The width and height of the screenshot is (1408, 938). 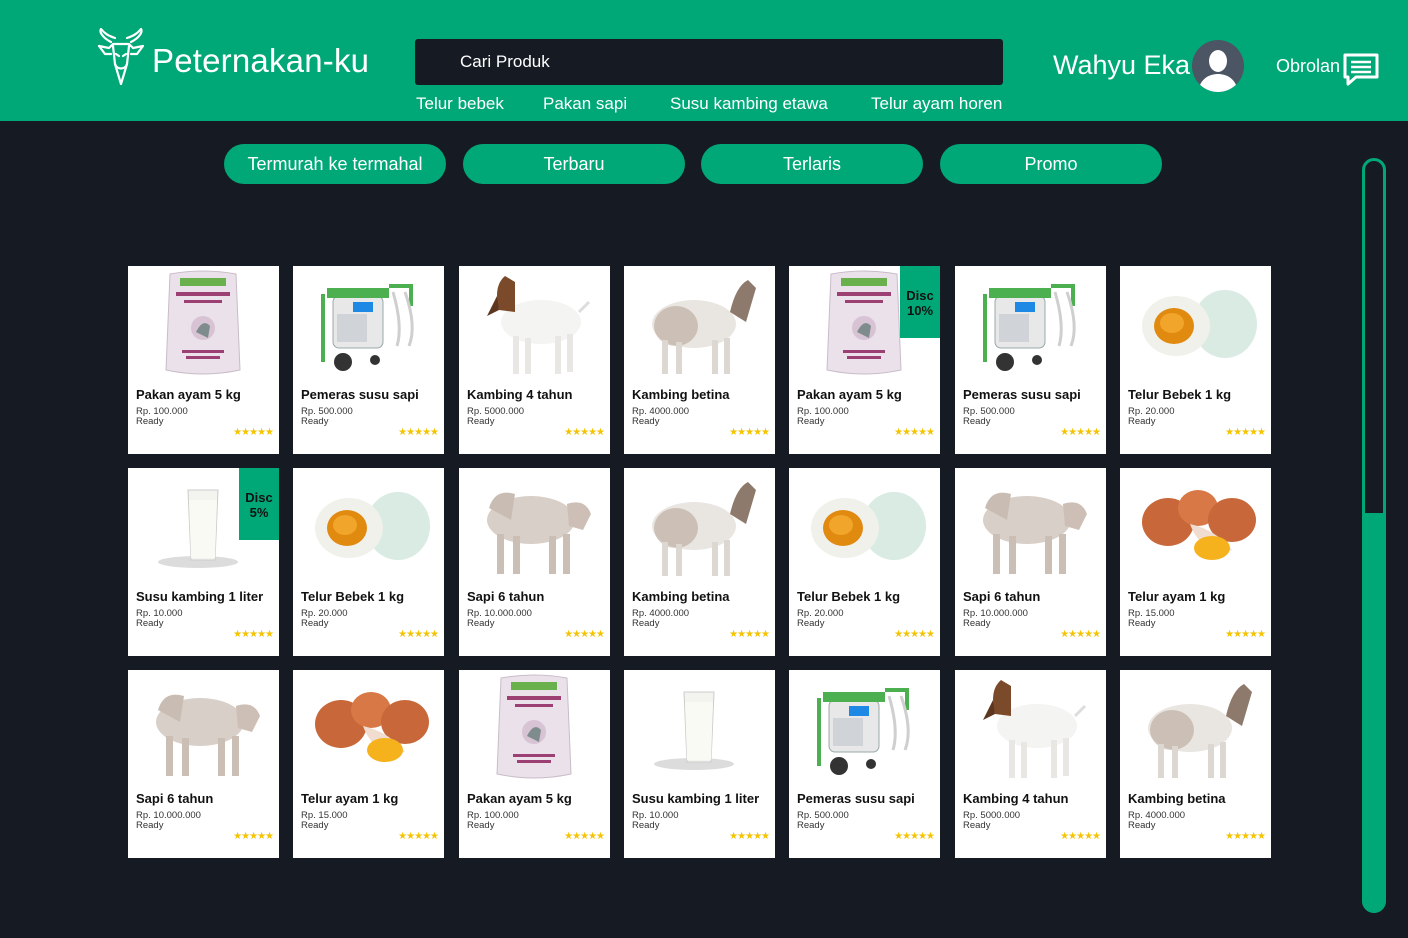 What do you see at coordinates (1051, 164) in the screenshot?
I see `filter-promo-button: Promo` at bounding box center [1051, 164].